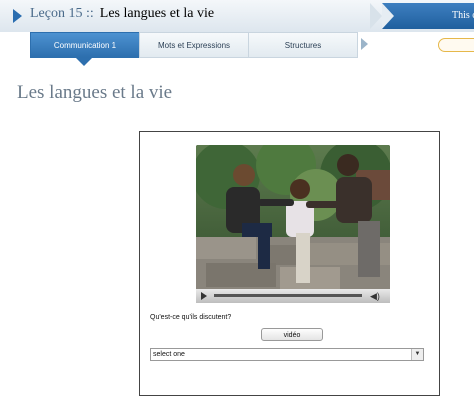  Describe the element at coordinates (17, 16) in the screenshot. I see `lesson-arrow-icon` at that location.